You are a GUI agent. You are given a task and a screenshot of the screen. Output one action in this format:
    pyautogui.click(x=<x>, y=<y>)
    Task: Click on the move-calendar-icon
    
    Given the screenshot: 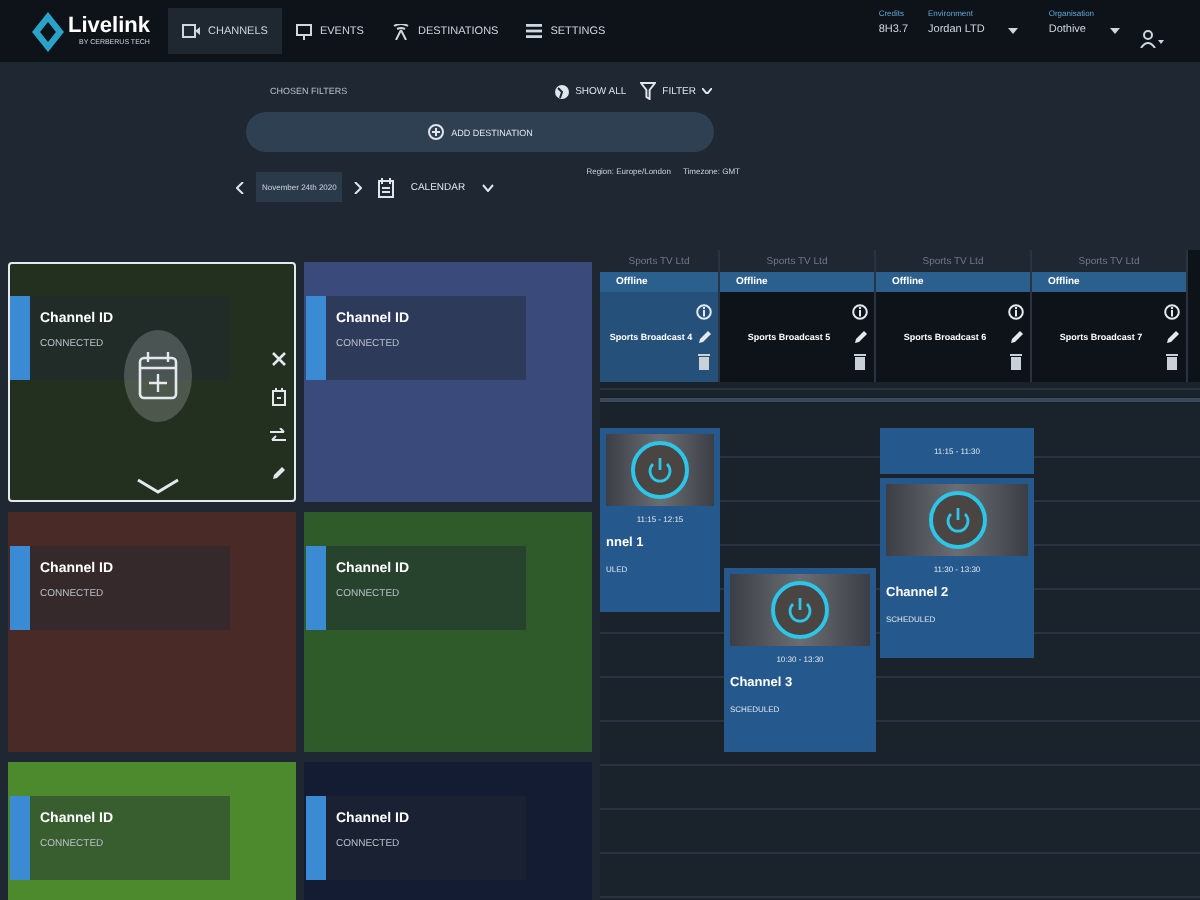 What is the action you would take?
    pyautogui.click(x=158, y=376)
    